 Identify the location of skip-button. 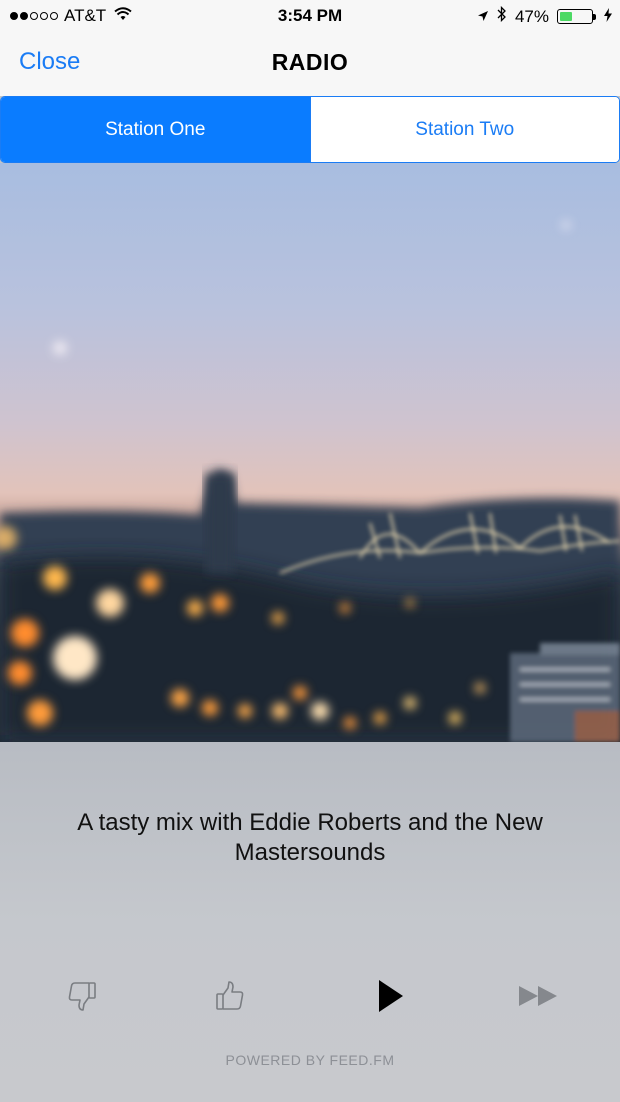
(539, 998).